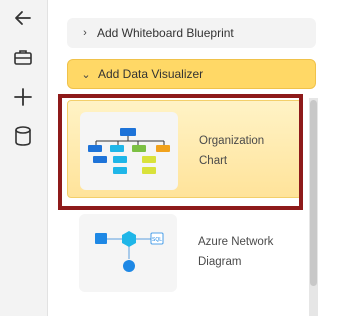 The width and height of the screenshot is (337, 316). I want to click on card-label-line1: Azure Network, so click(236, 242).